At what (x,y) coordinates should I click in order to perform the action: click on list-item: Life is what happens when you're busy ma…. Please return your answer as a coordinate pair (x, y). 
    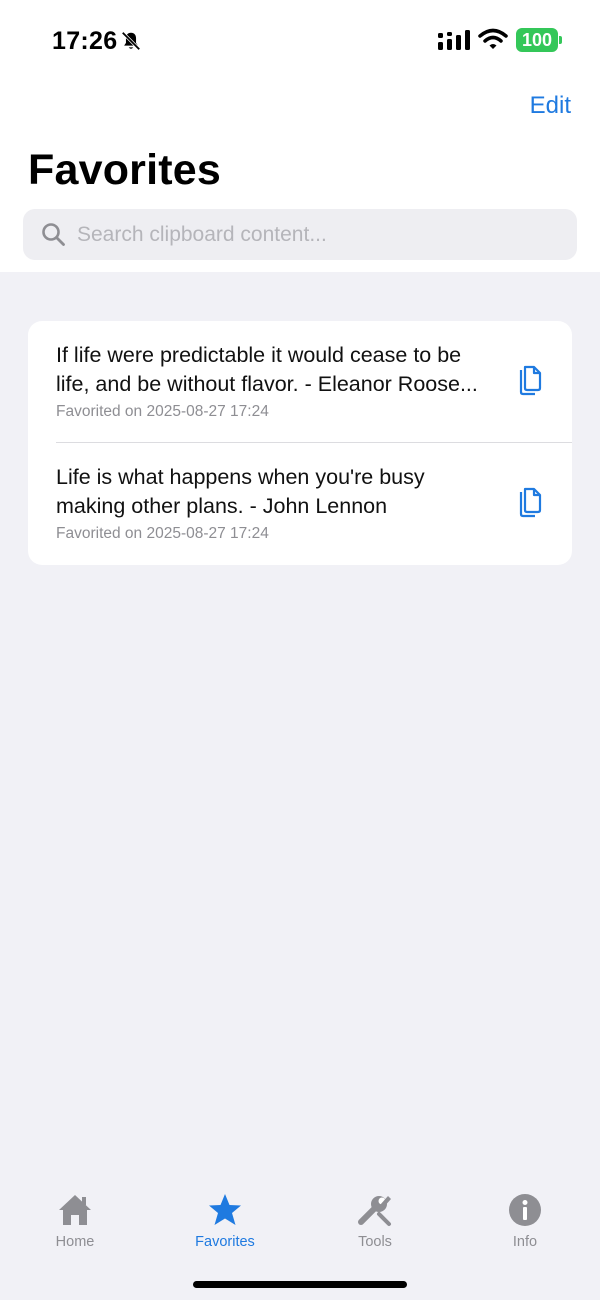
    Looking at the image, I should click on (300, 504).